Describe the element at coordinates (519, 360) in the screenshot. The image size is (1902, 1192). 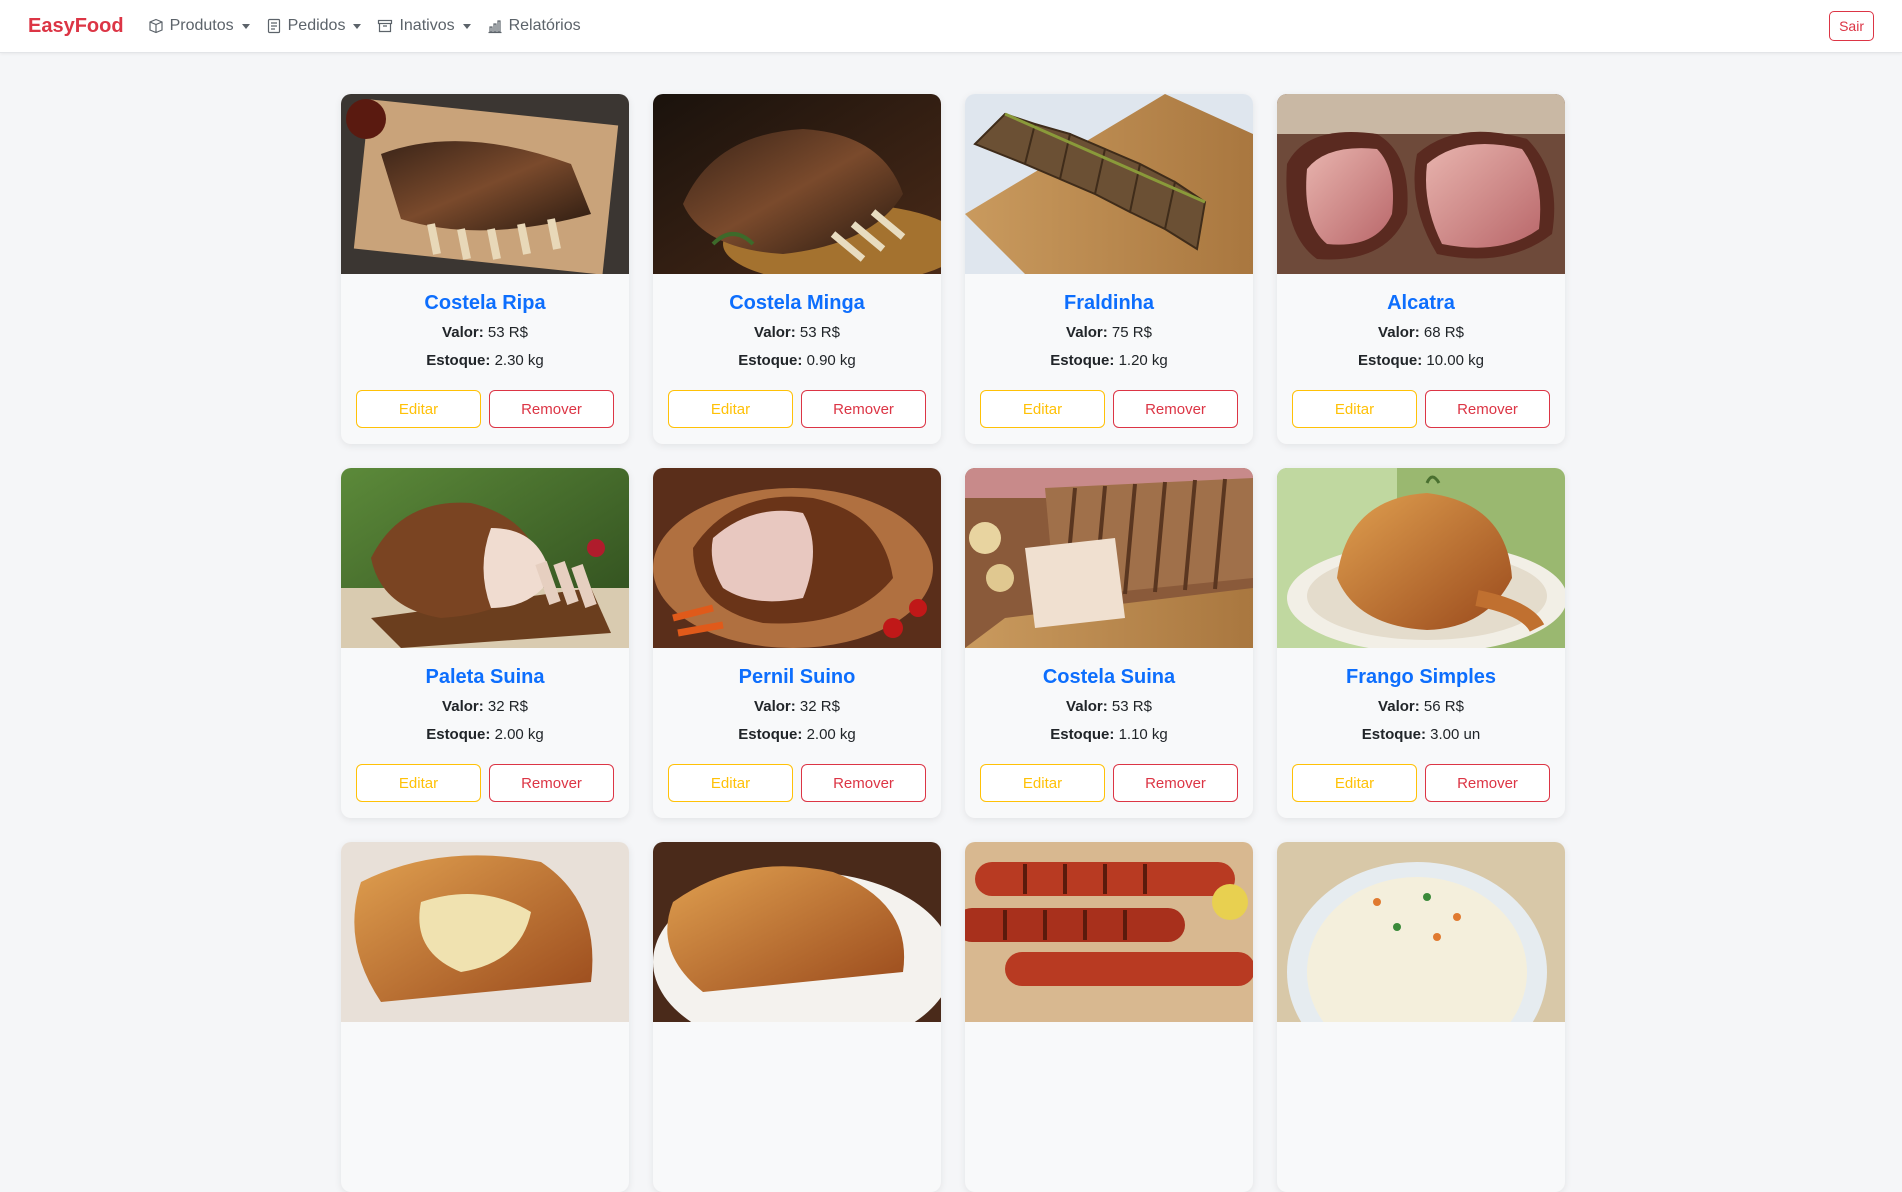
I see `stock-amount: 2.30 kg` at that location.